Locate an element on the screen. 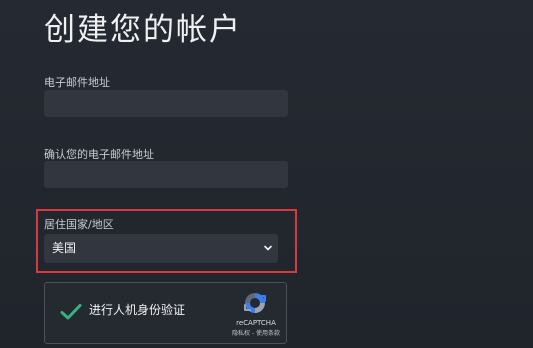 This screenshot has height=348, width=533. confirm-email-label: 确认您的电子邮件地址 is located at coordinates (99, 154).